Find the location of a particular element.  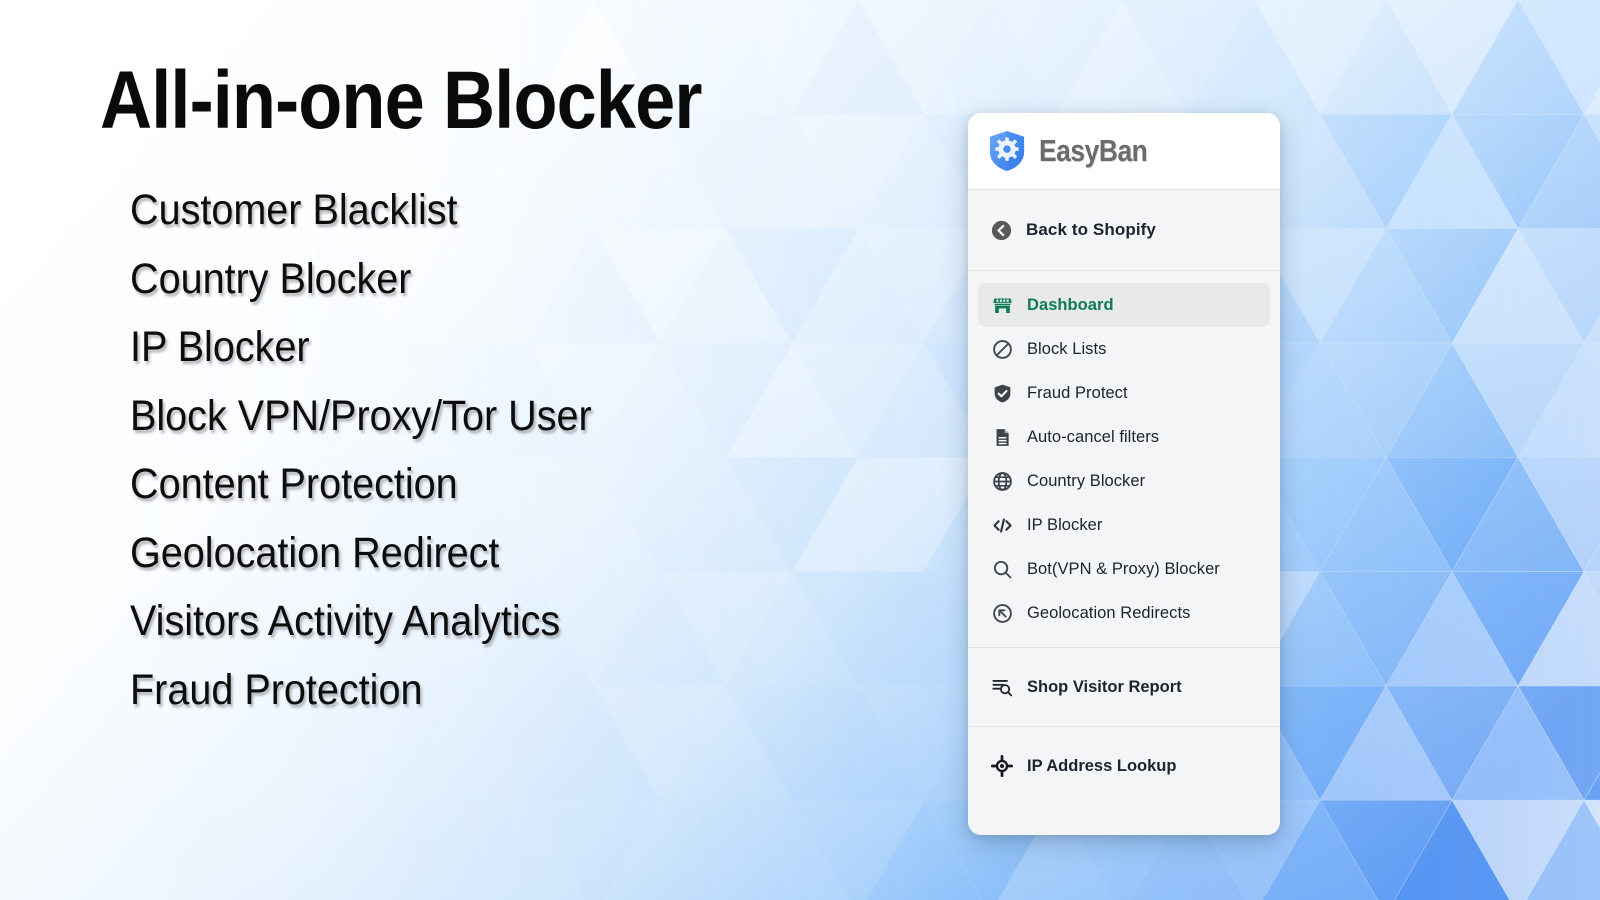

report-search-icon is located at coordinates (1002, 687).